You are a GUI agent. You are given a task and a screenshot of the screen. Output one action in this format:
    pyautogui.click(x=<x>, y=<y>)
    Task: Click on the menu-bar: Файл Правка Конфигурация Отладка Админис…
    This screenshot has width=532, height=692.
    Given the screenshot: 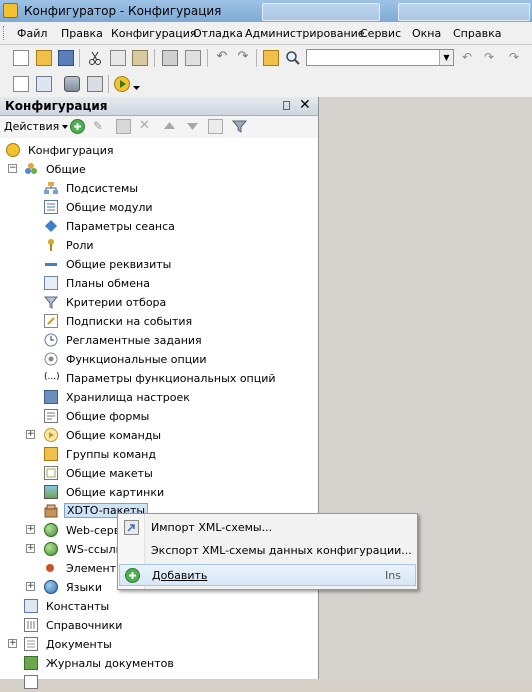 What is the action you would take?
    pyautogui.click(x=266, y=33)
    